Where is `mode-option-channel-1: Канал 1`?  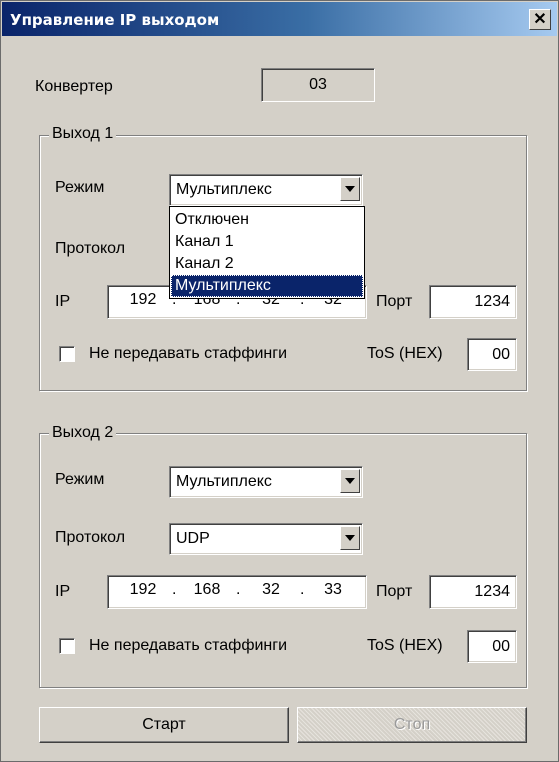
mode-option-channel-1: Канал 1 is located at coordinates (267, 242).